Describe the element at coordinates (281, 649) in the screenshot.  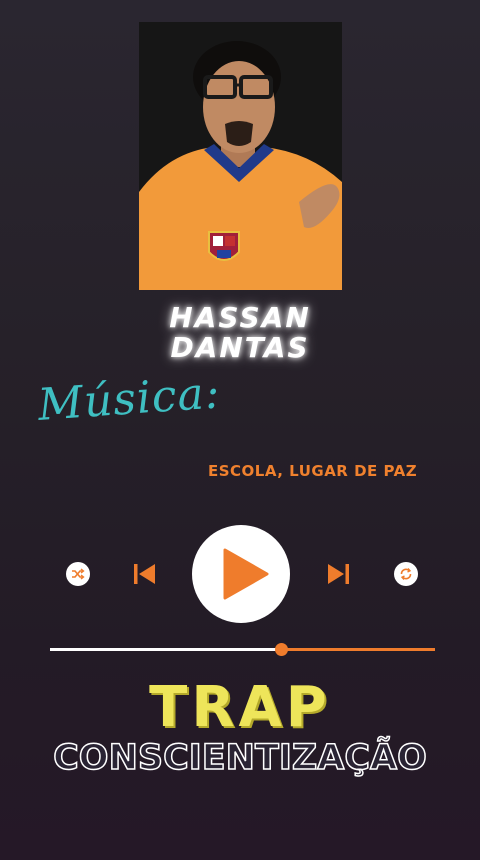
I see `progress-knob` at that location.